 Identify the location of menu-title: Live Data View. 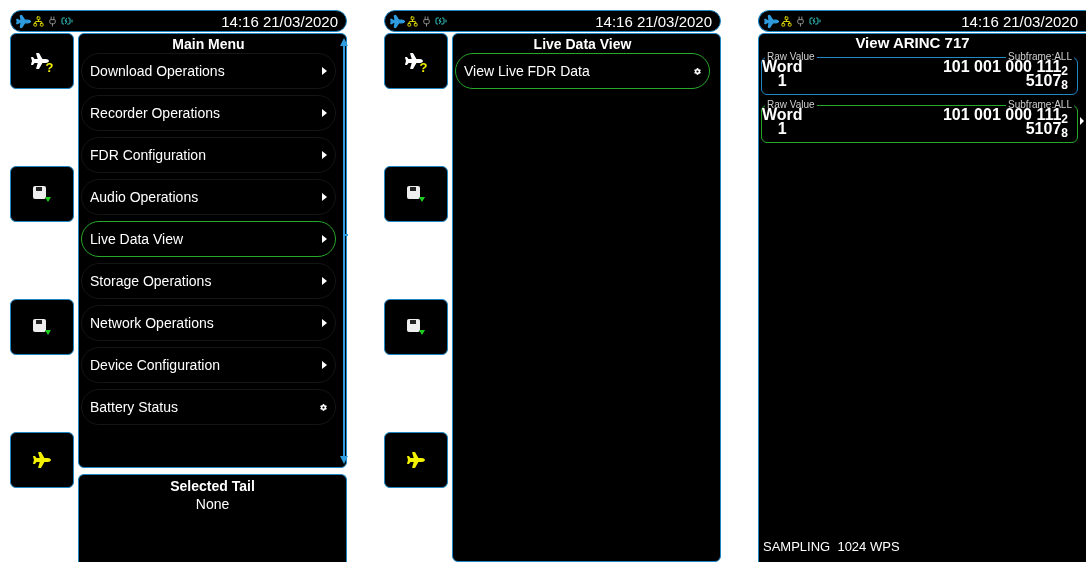
(582, 44).